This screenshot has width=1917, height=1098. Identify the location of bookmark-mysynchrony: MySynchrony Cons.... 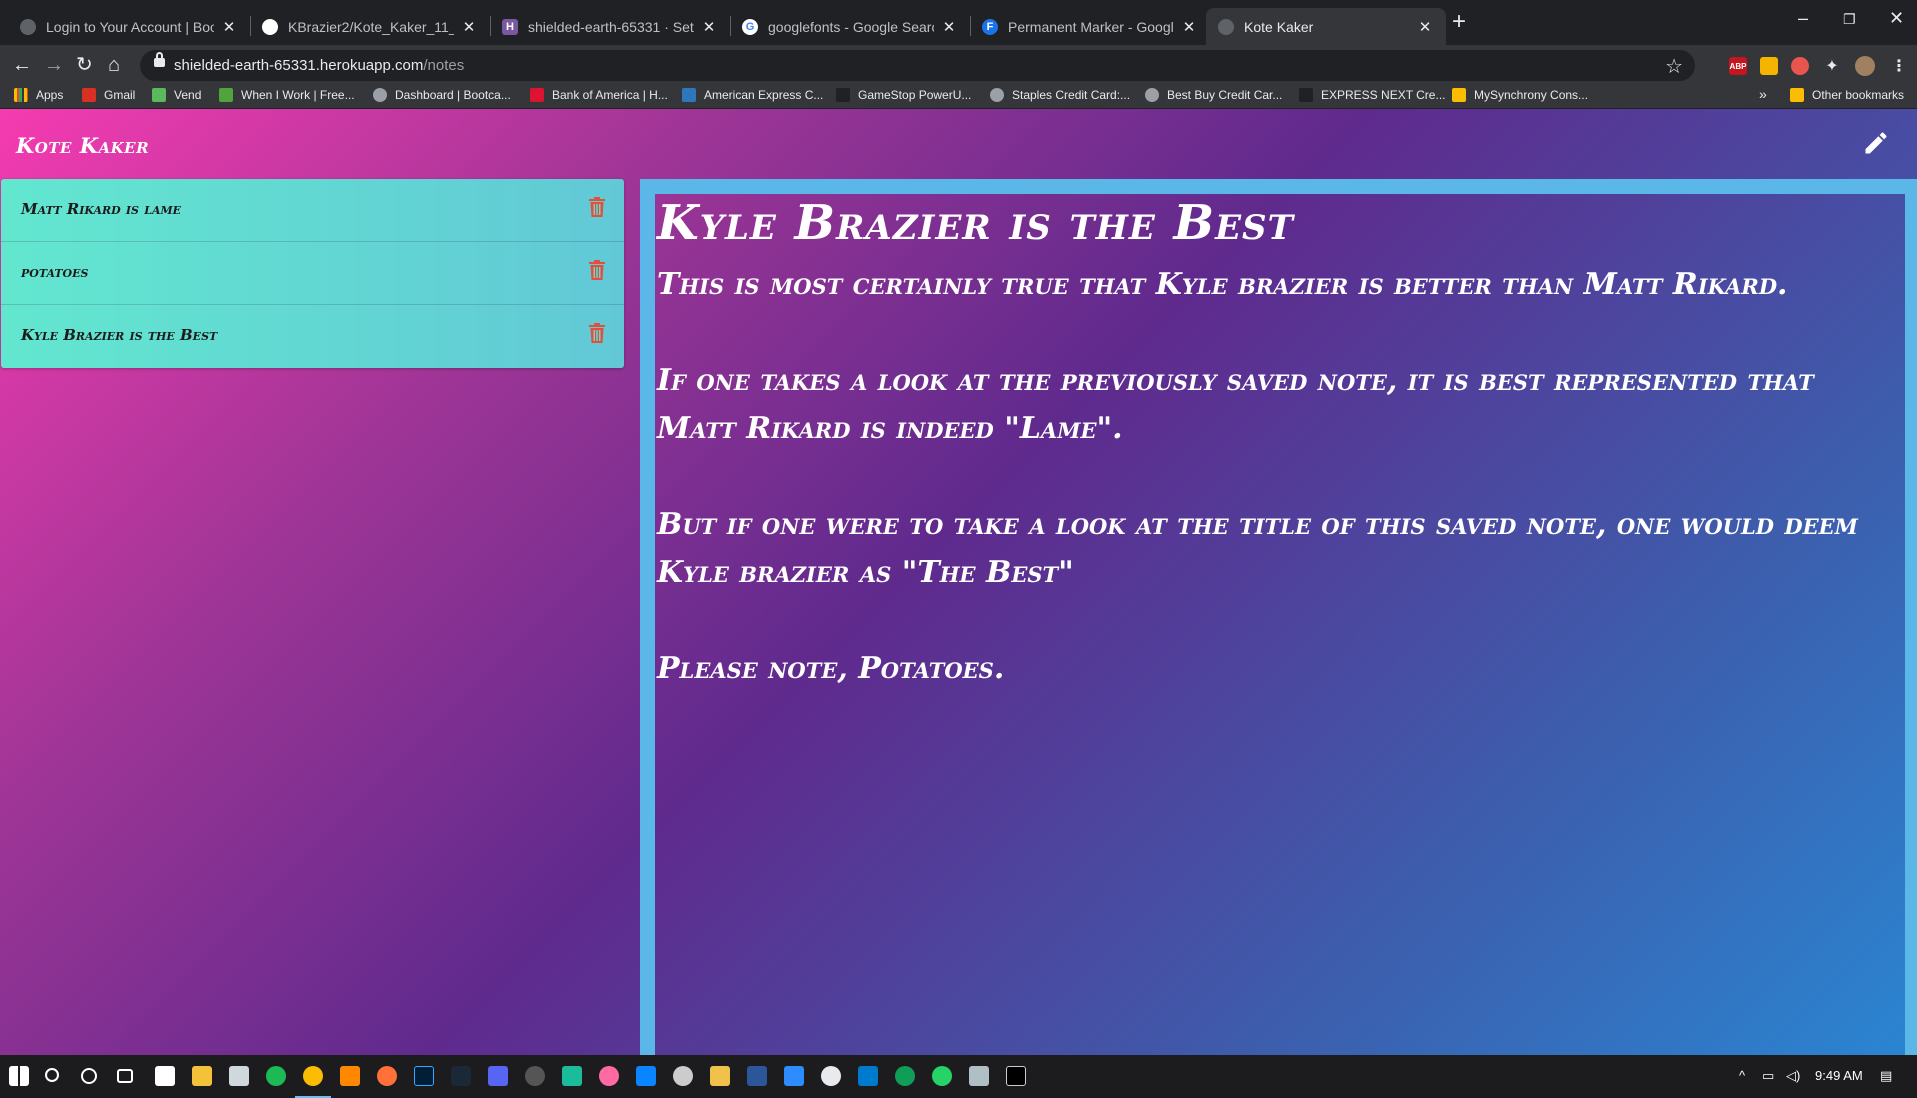
(1520, 95).